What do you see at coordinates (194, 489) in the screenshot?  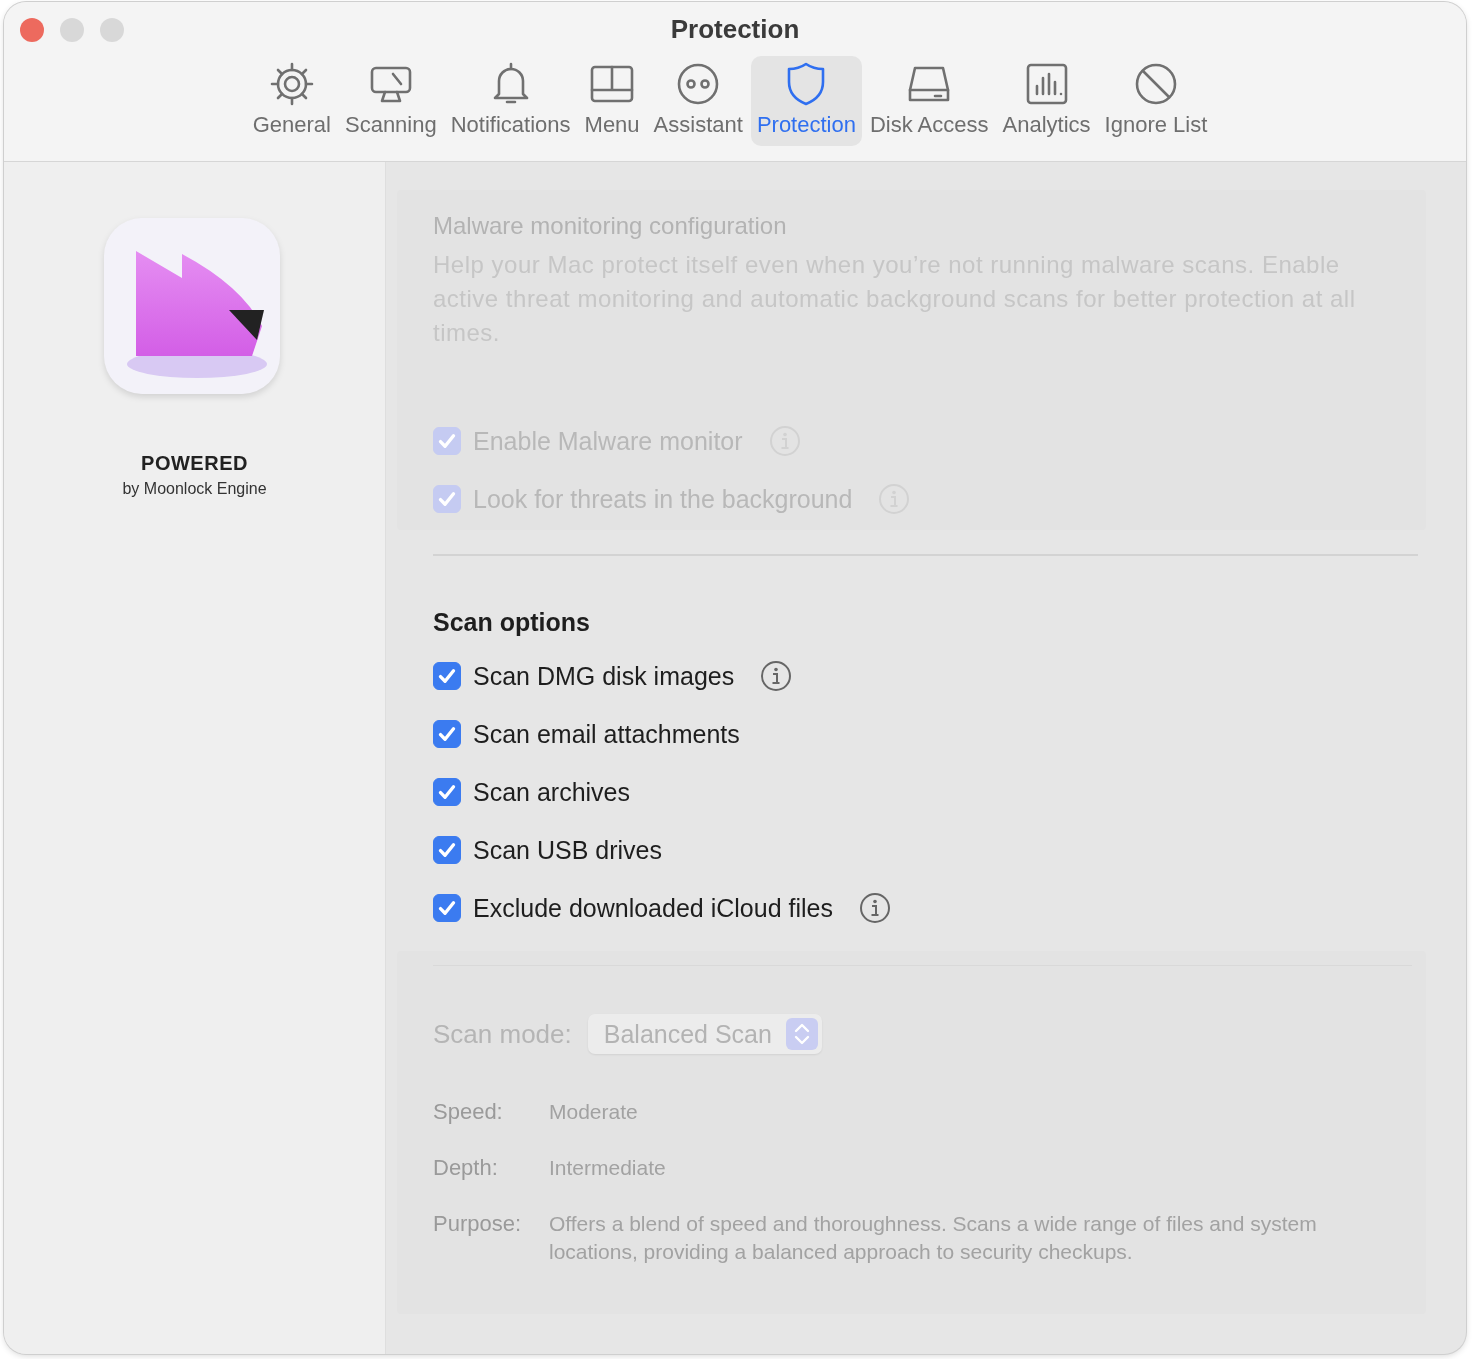 I see `engine-label: by Moonlock Engine` at bounding box center [194, 489].